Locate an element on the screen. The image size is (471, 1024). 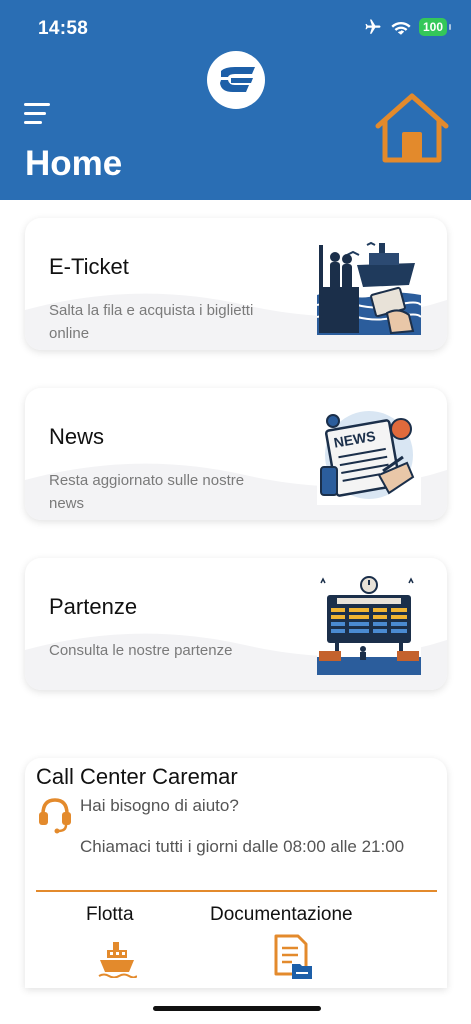
card-subtitle: Consulta le nostre partenze is located at coordinates (141, 650).